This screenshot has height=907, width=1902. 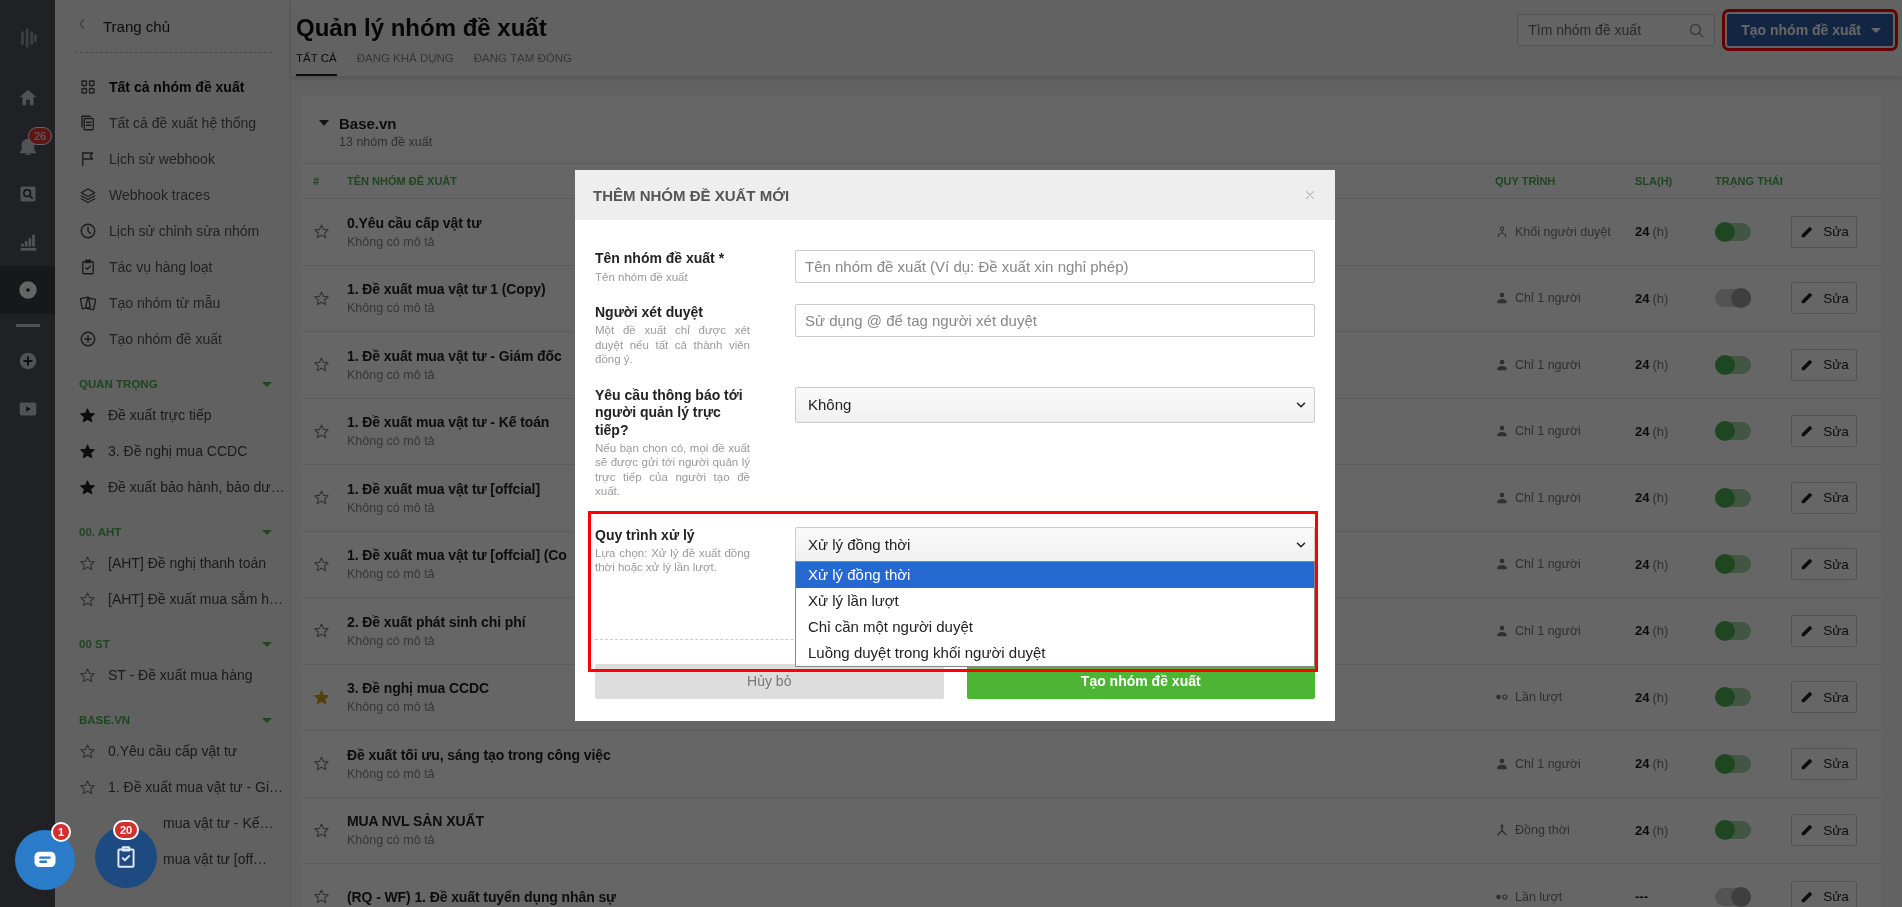 What do you see at coordinates (187, 563) in the screenshot?
I see `sidebar-item: [AHT] Đề nghị thanh toán` at bounding box center [187, 563].